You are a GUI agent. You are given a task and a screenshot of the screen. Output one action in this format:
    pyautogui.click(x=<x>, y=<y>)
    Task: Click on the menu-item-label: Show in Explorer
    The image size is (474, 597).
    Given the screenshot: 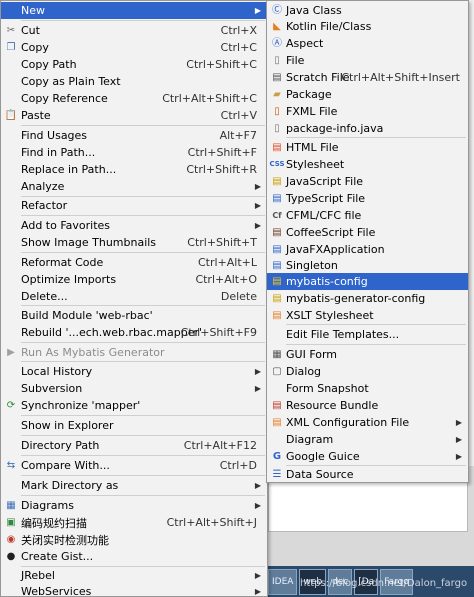 What is the action you would take?
    pyautogui.click(x=67, y=425)
    